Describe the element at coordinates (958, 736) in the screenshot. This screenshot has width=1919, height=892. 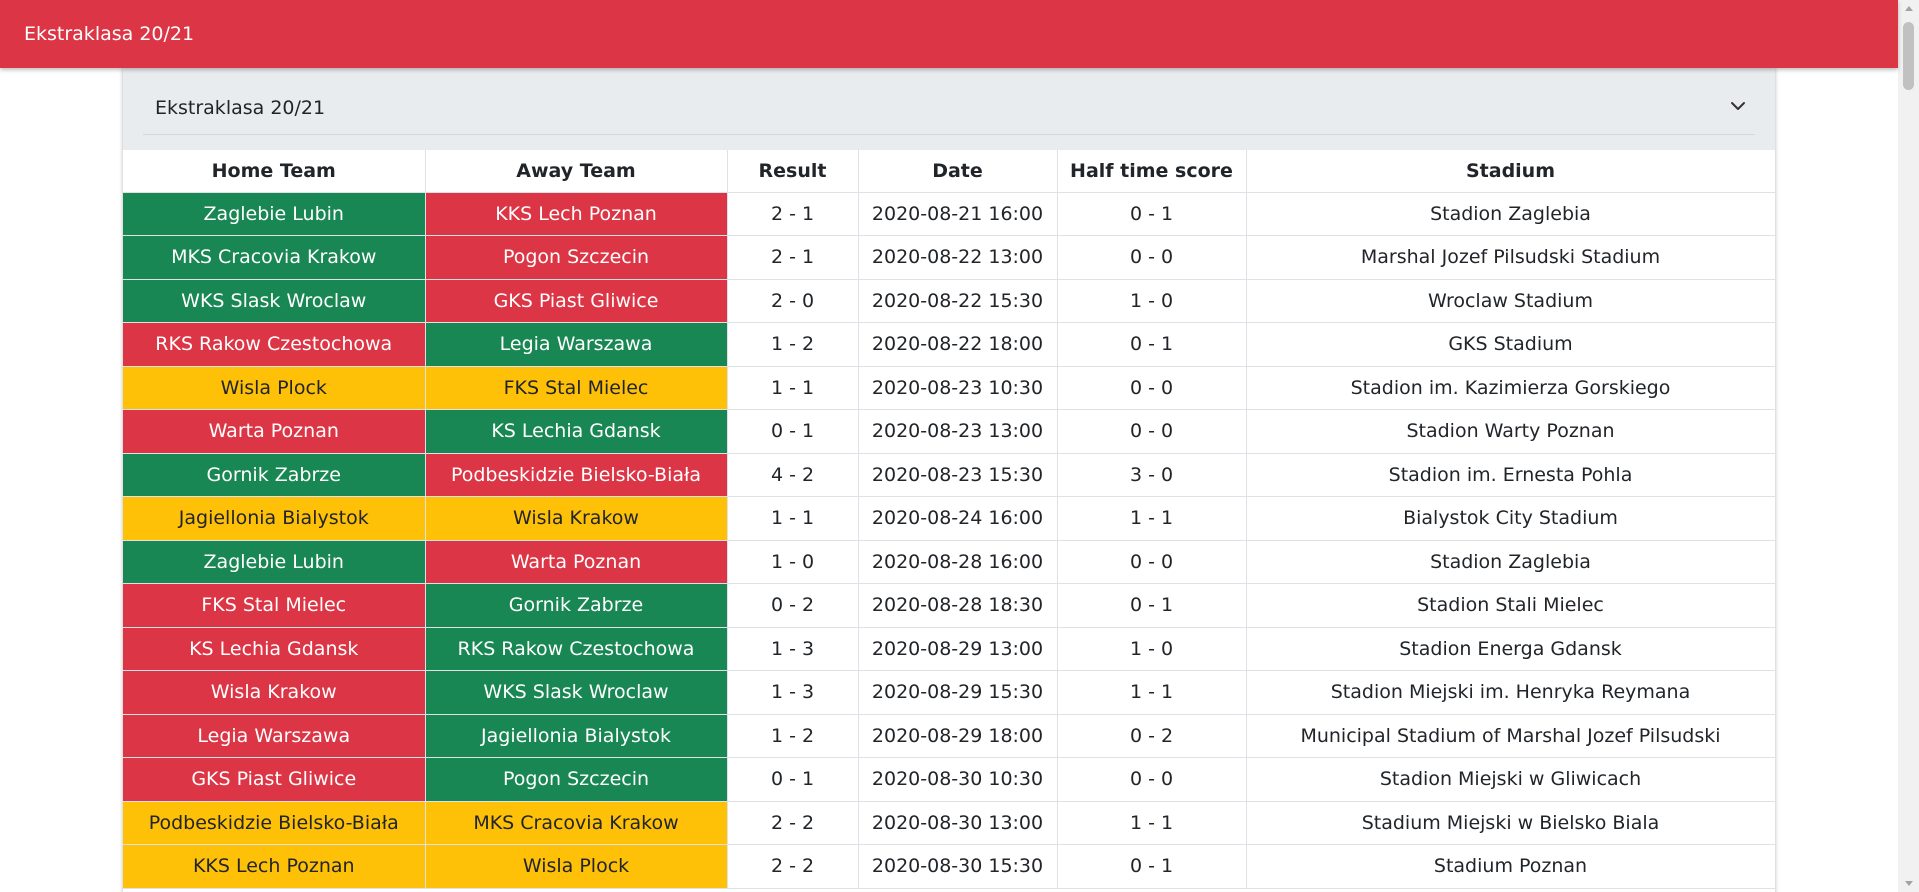
I see `date-cell: 2020-08-29 18:00` at that location.